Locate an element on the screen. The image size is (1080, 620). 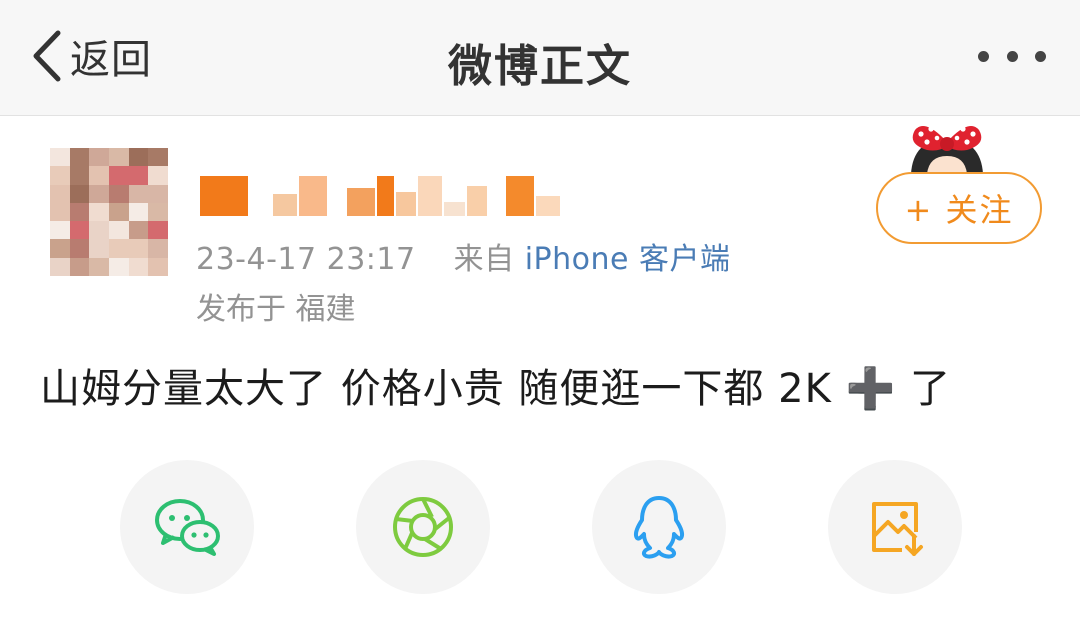
qq-icon is located at coordinates (659, 527).